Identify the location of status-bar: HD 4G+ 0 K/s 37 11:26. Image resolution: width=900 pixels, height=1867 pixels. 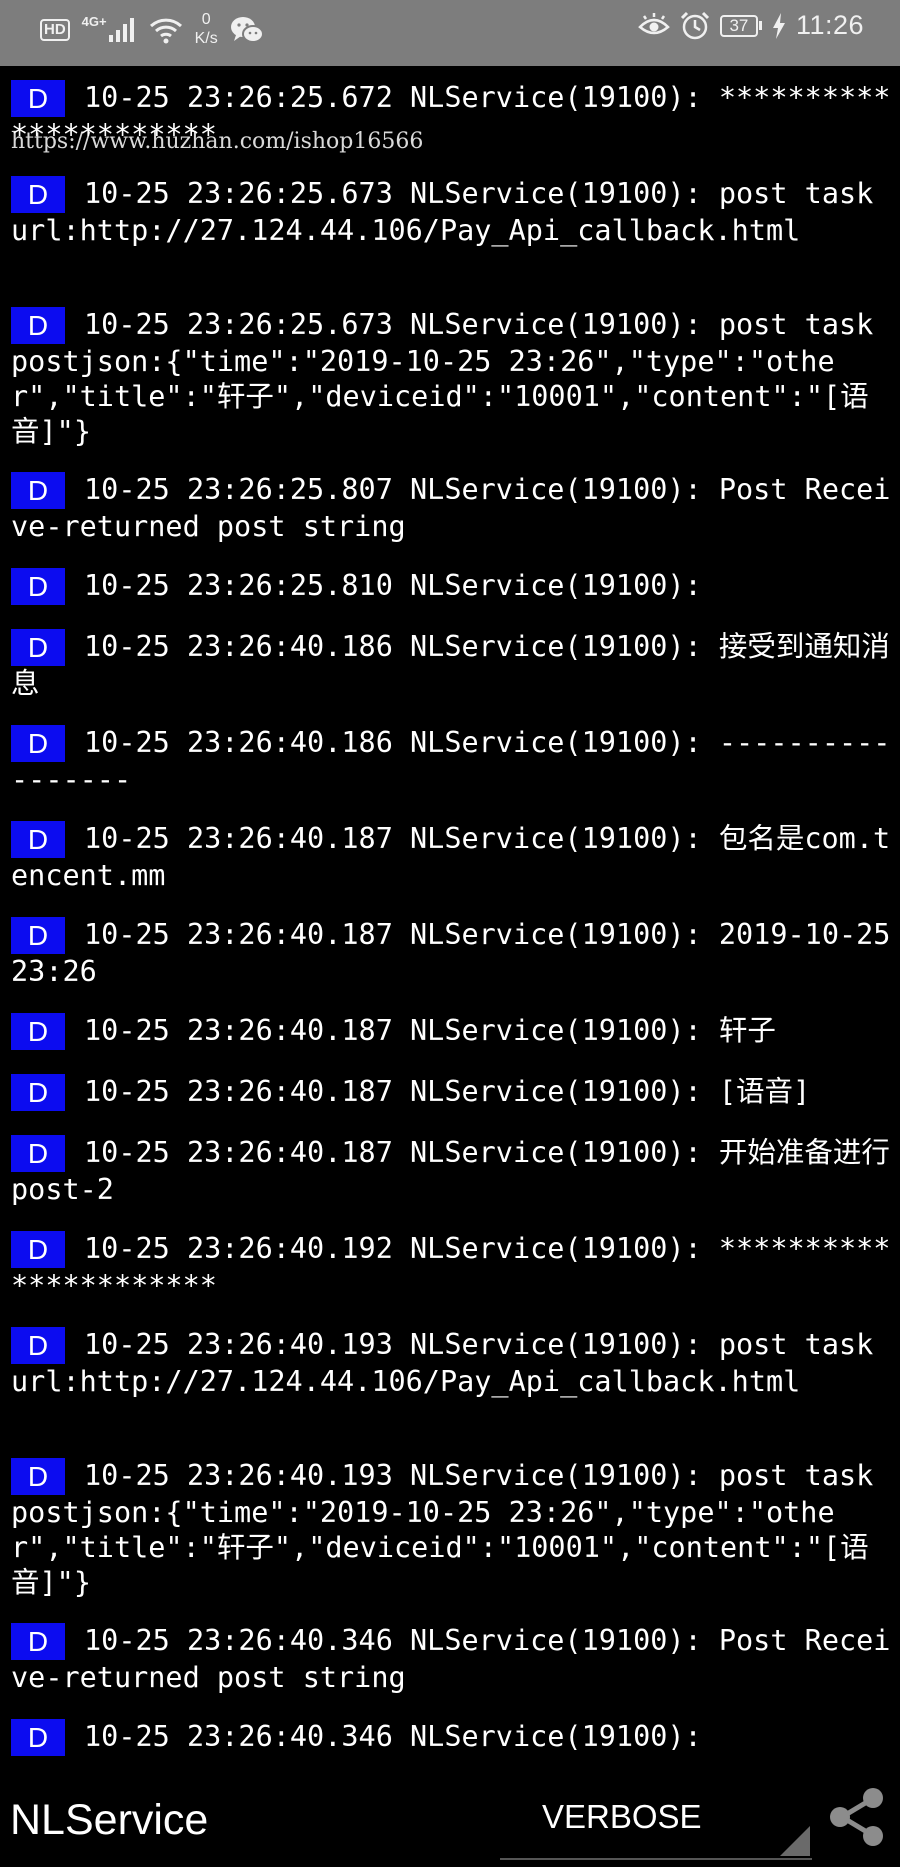
(450, 33).